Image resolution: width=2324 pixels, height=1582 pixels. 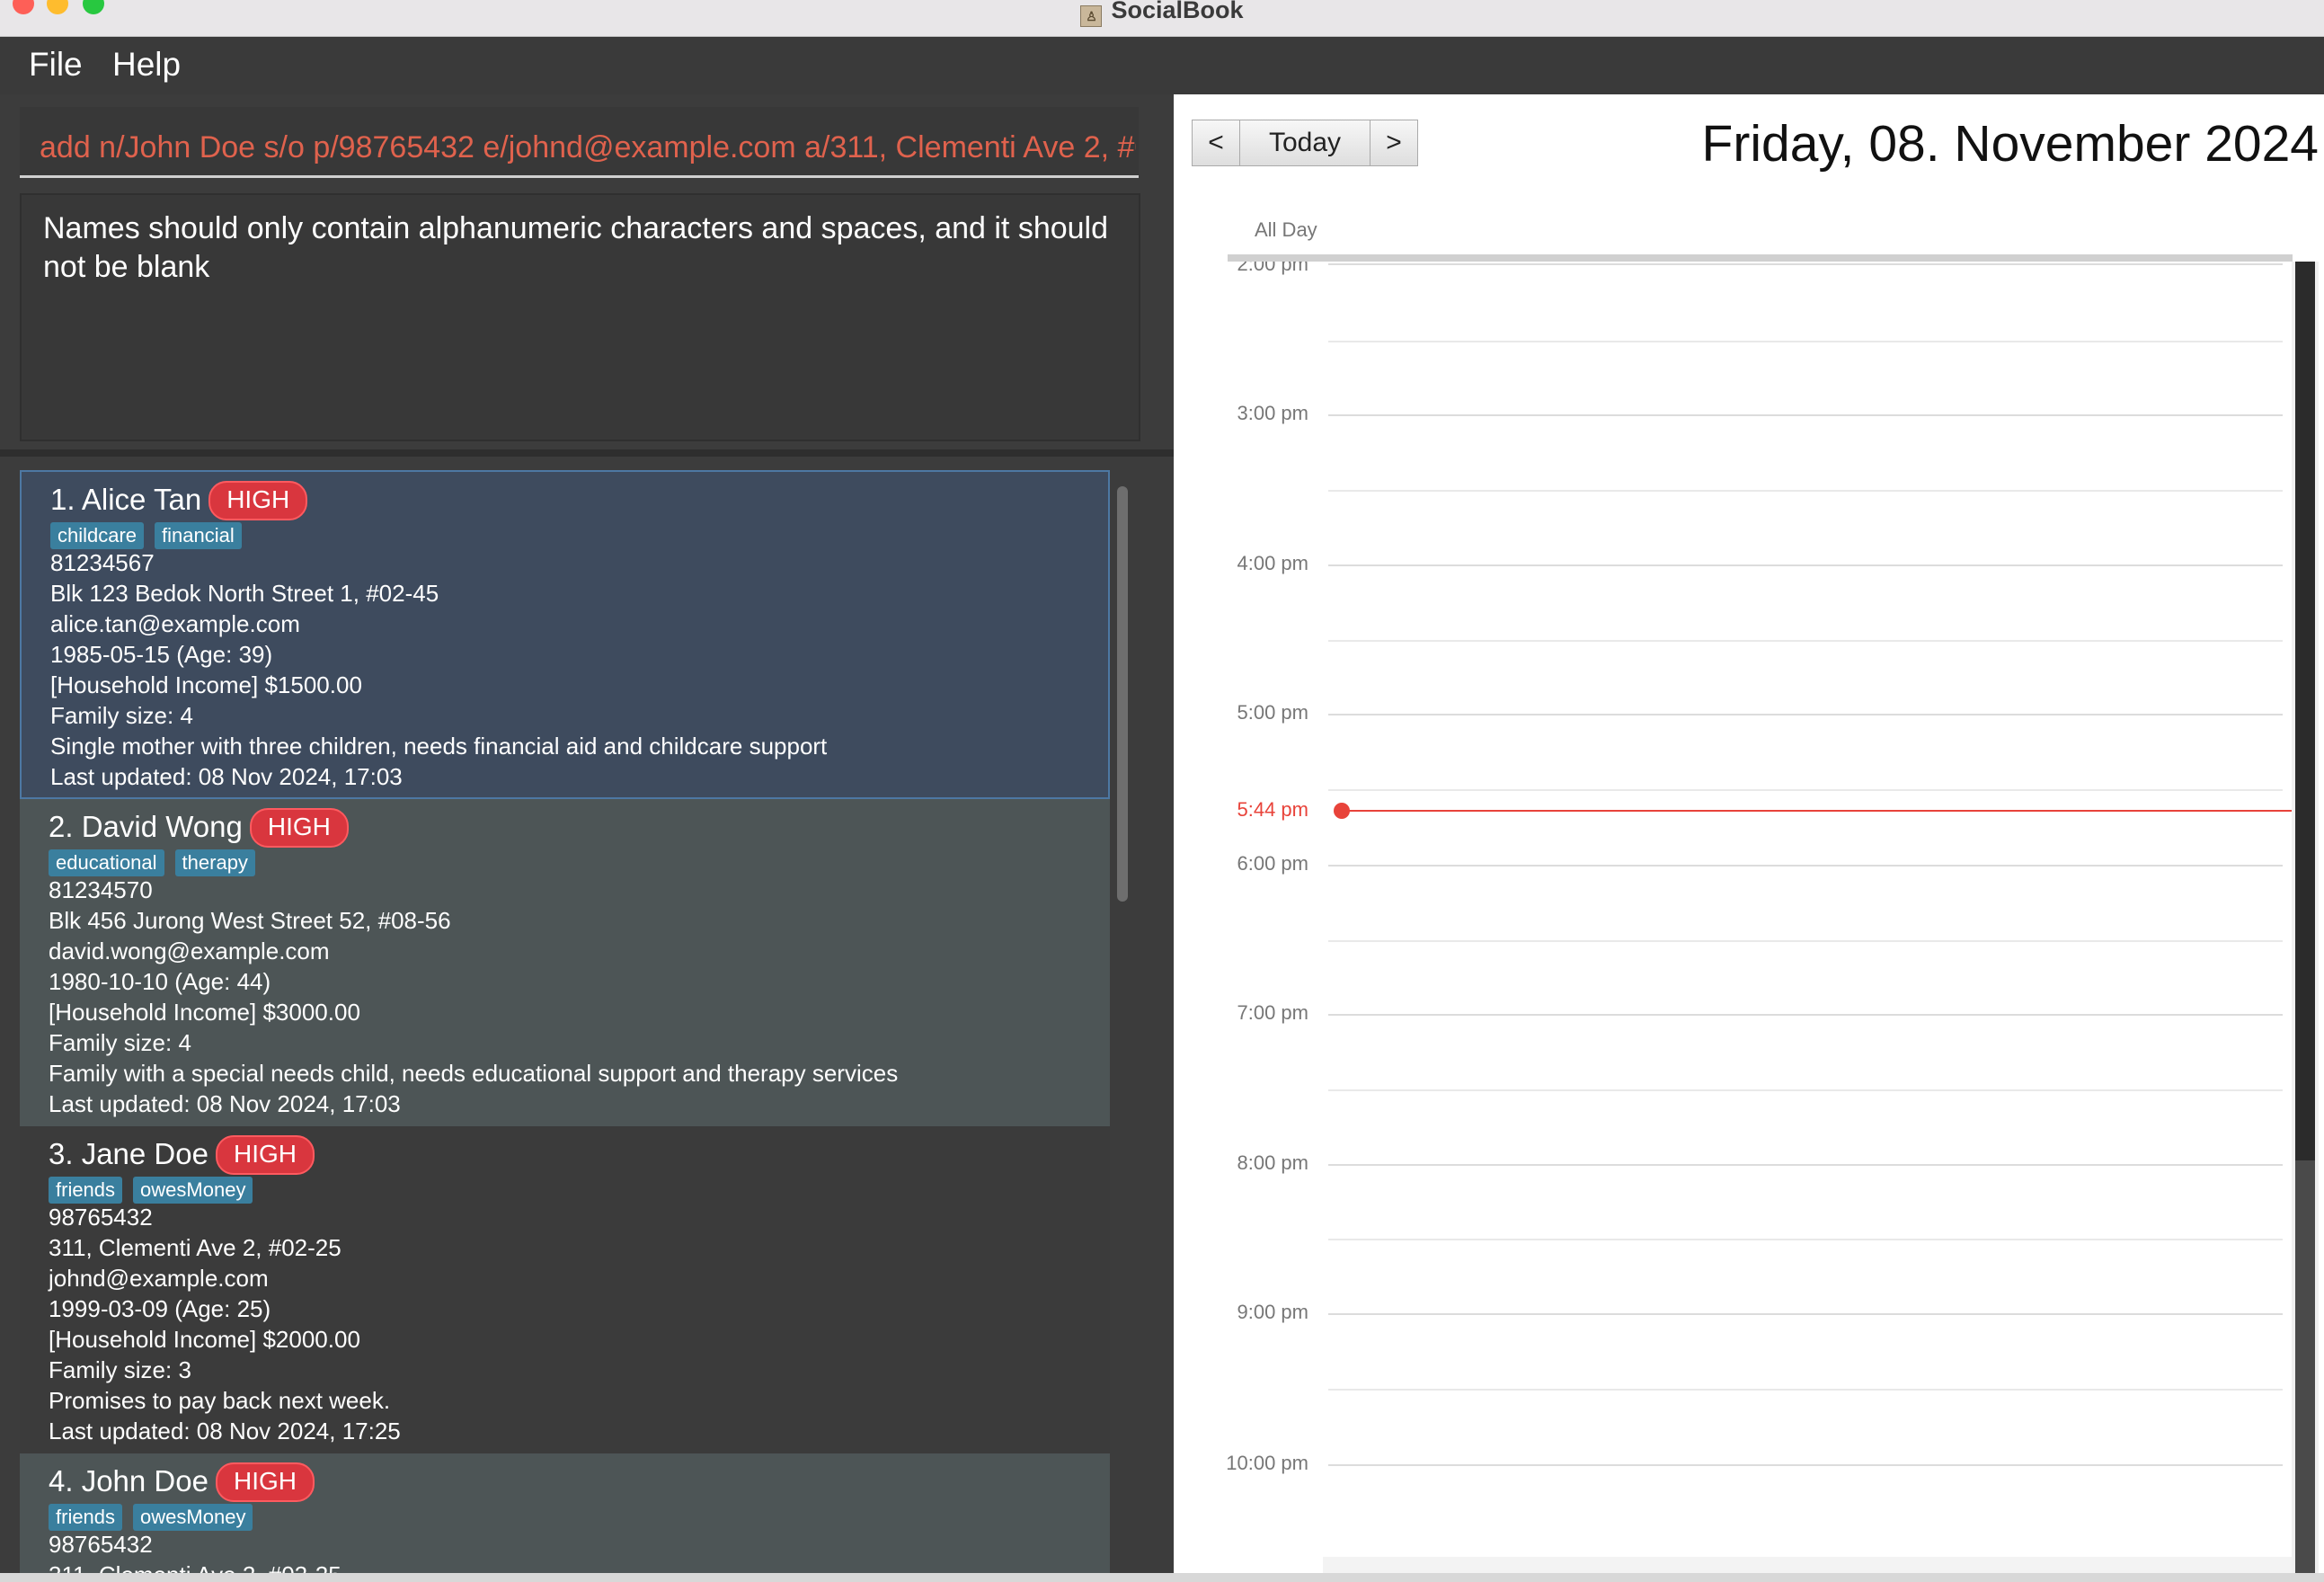 I want to click on hour-label: 8:00 pm, so click(x=1273, y=1162).